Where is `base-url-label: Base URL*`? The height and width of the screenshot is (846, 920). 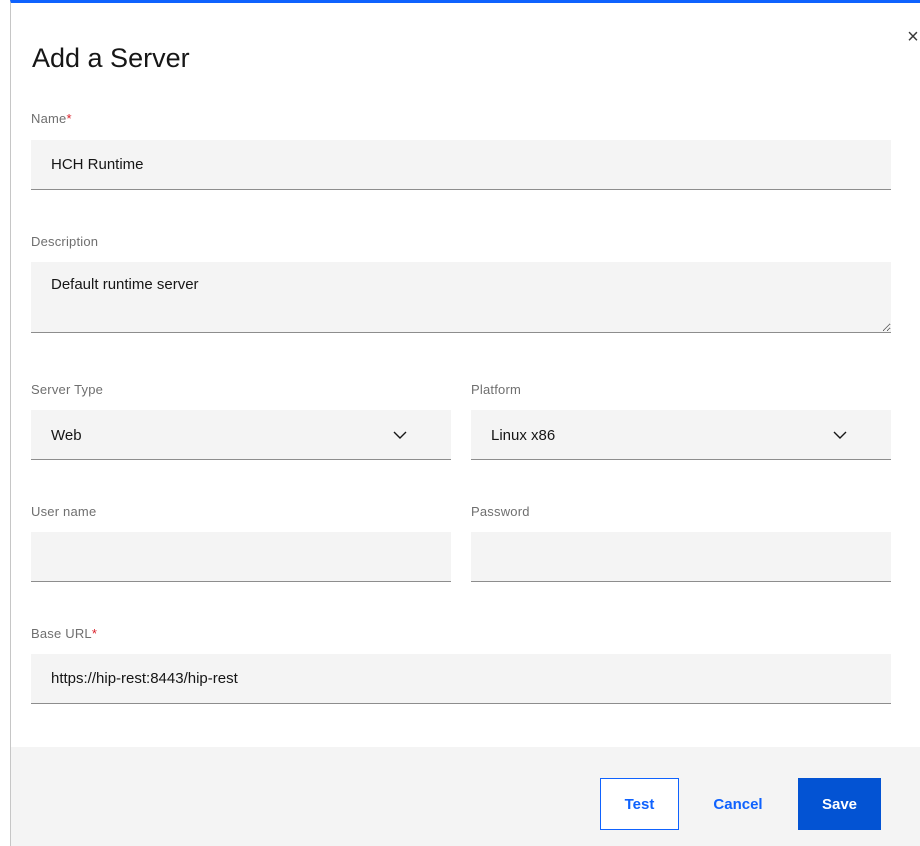
base-url-label: Base URL* is located at coordinates (64, 633).